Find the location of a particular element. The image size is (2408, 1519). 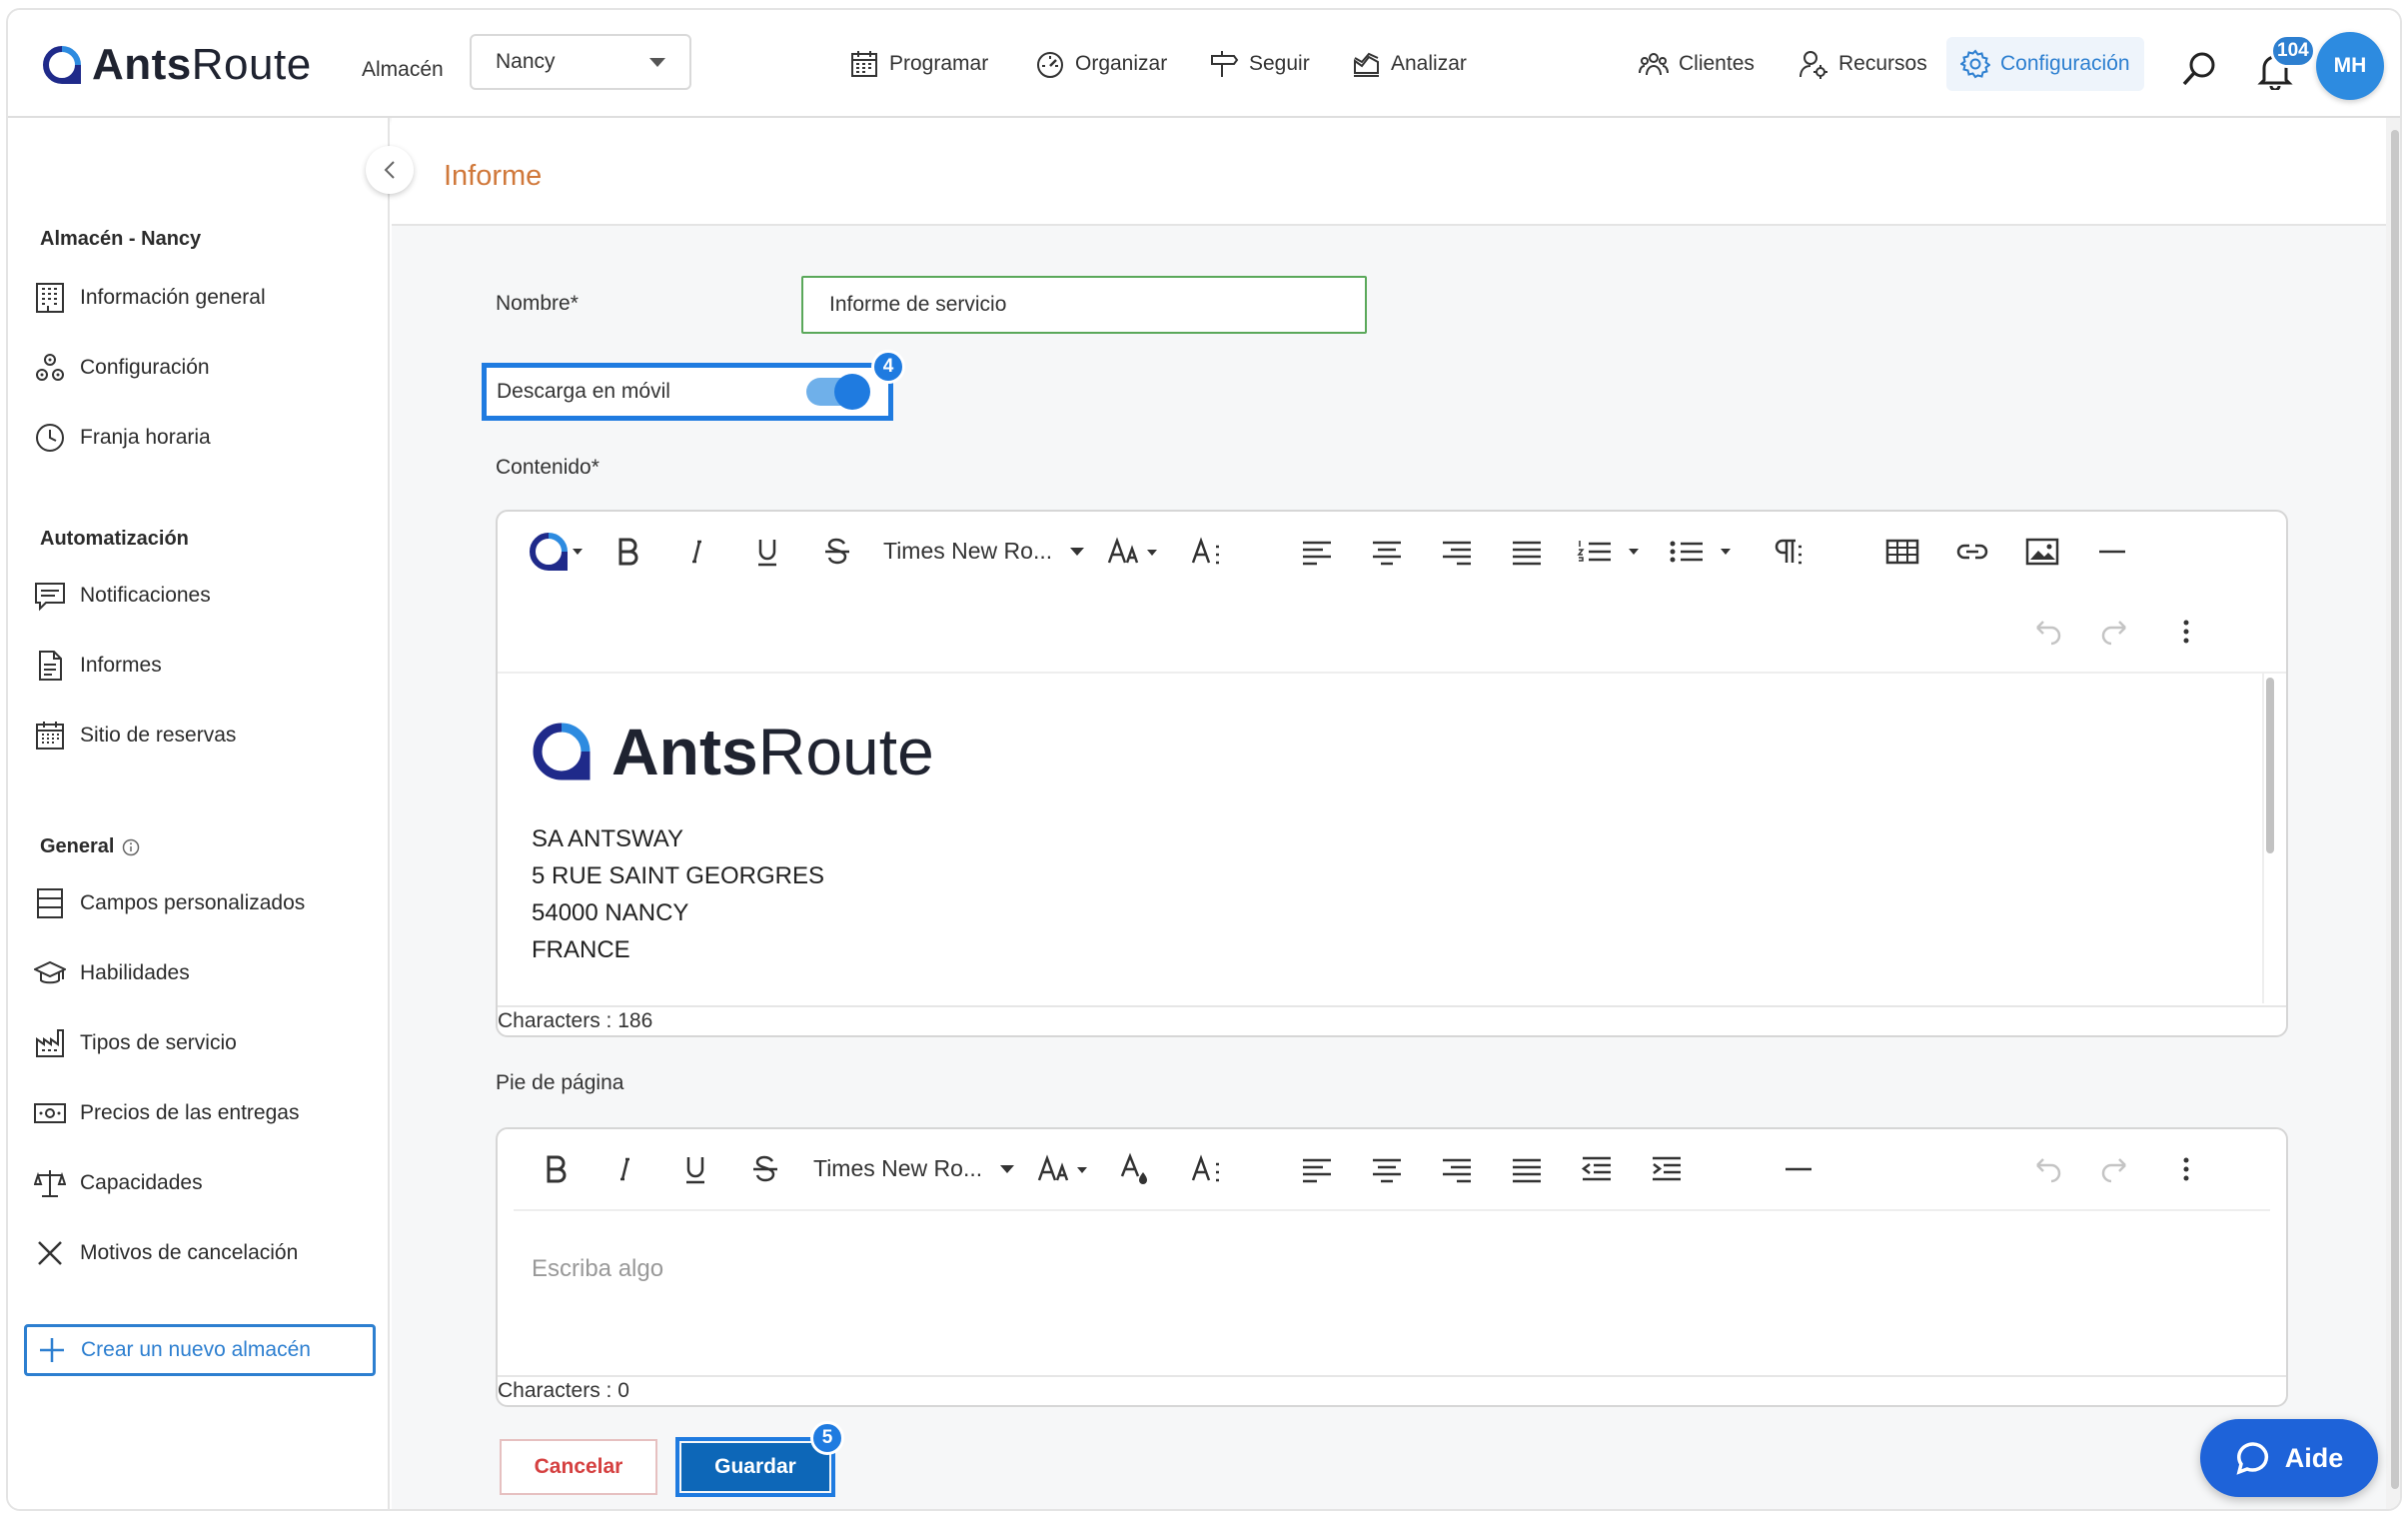

template-menu-button is located at coordinates (556, 552).